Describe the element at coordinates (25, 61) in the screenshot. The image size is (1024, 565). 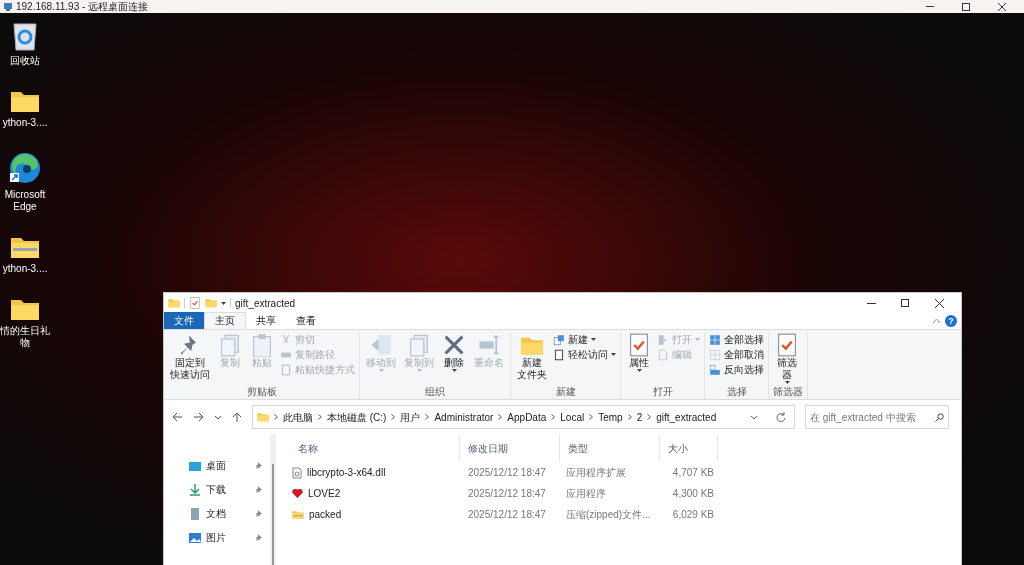
I see `desktop-icon-label: 回收站` at that location.